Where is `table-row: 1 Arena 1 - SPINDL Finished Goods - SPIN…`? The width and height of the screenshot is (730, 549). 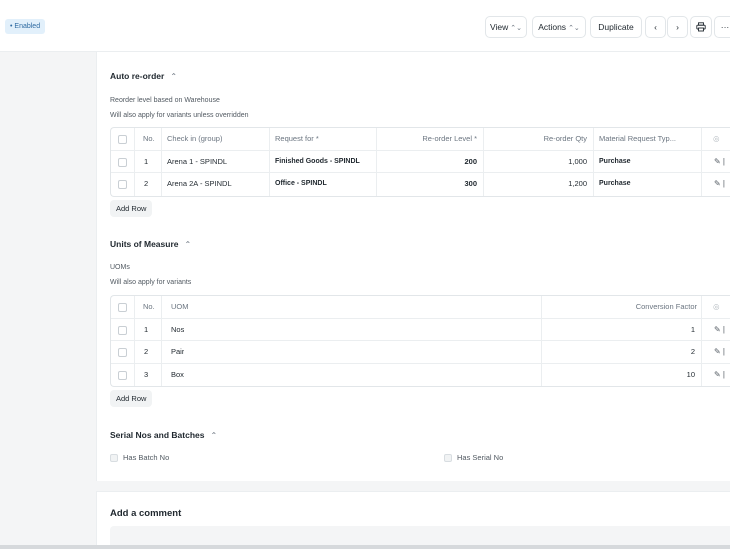 table-row: 1 Arena 1 - SPINDL Finished Goods - SPIN… is located at coordinates (420, 161).